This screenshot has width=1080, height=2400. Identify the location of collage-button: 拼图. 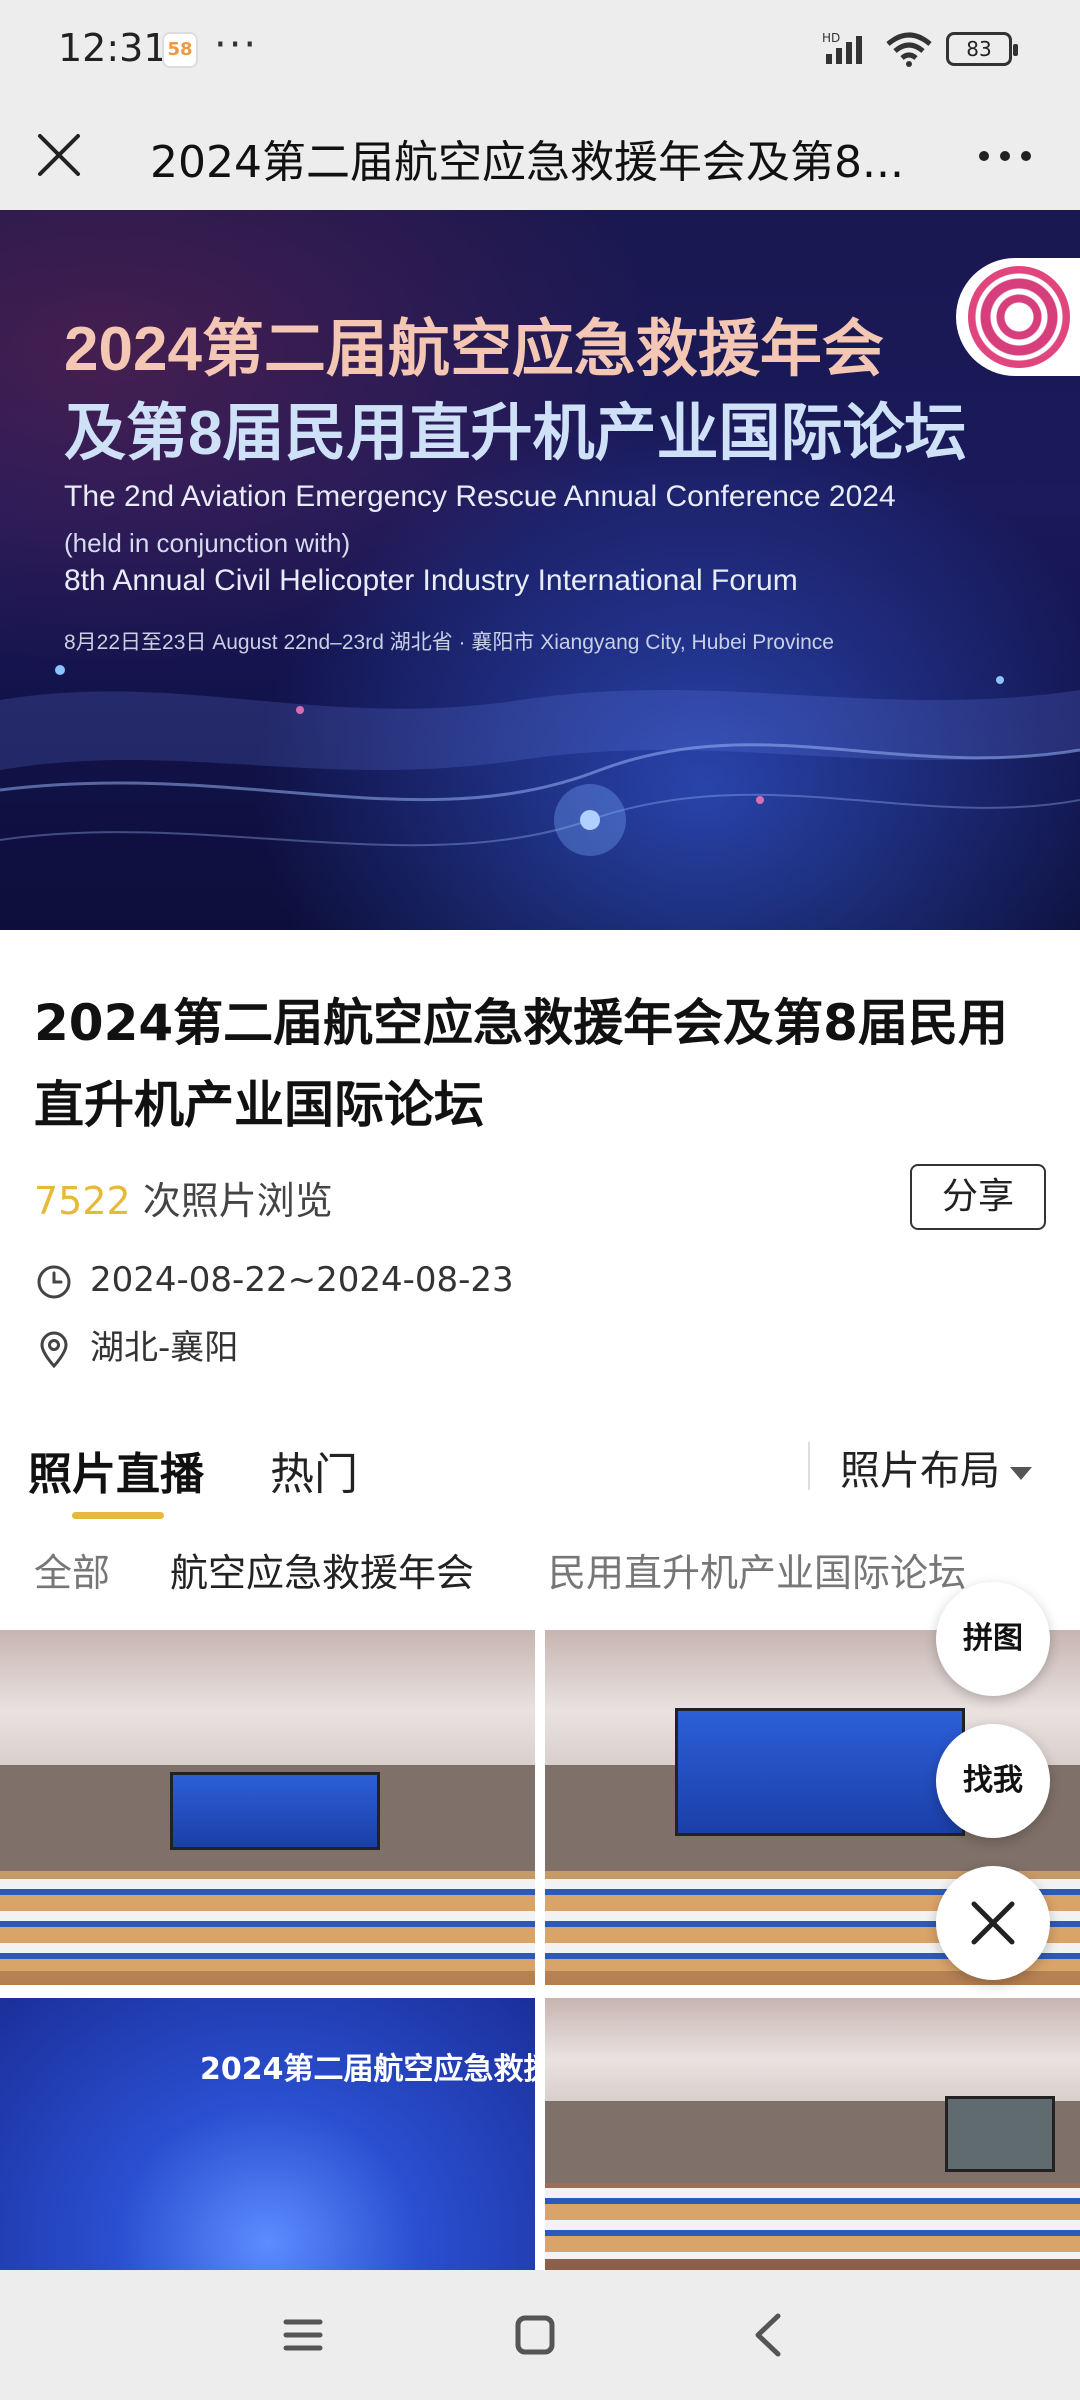
(993, 1639).